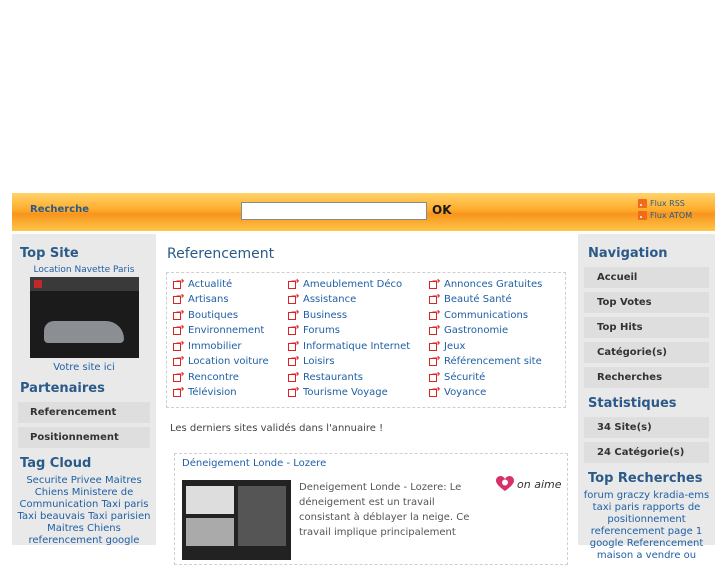 Image resolution: width=727 pixels, height=565 pixels. Describe the element at coordinates (642, 215) in the screenshot. I see `atom-icon` at that location.